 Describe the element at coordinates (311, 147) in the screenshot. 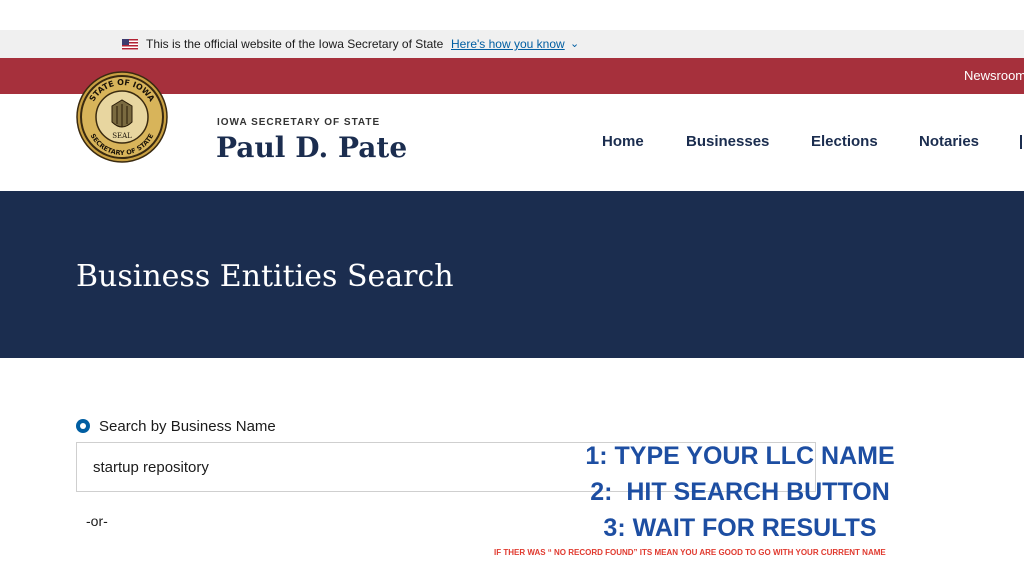

I see `official-name: Paul D. Pate` at that location.